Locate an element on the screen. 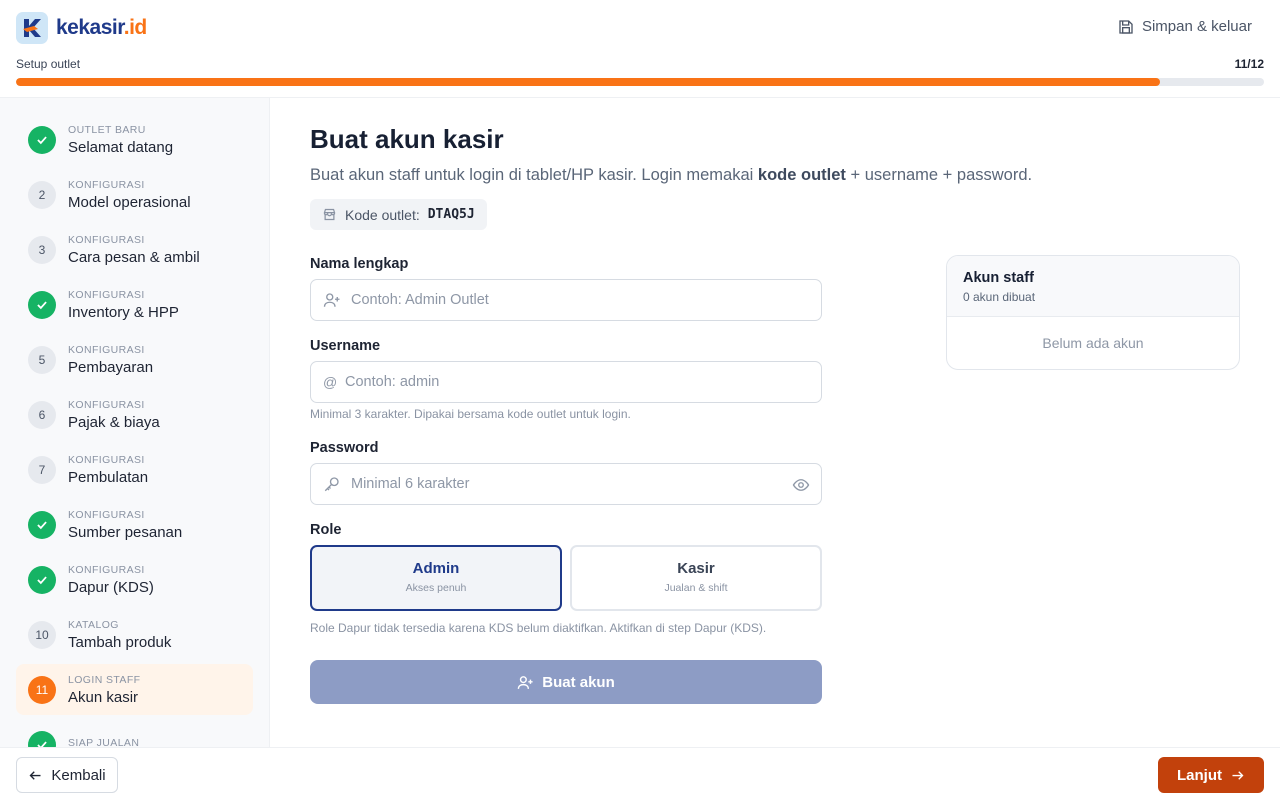  save-exit-button: Simpan & keluar is located at coordinates (1185, 26).